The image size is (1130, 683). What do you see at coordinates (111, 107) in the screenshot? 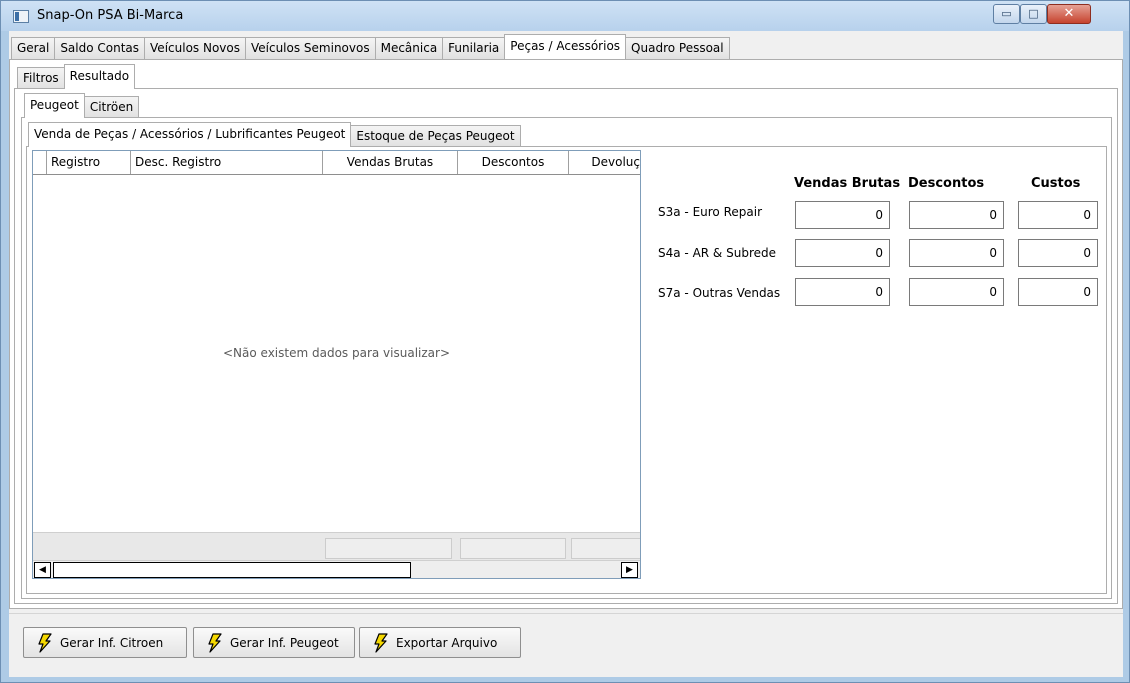
I see `tab-citroen: Citröen` at bounding box center [111, 107].